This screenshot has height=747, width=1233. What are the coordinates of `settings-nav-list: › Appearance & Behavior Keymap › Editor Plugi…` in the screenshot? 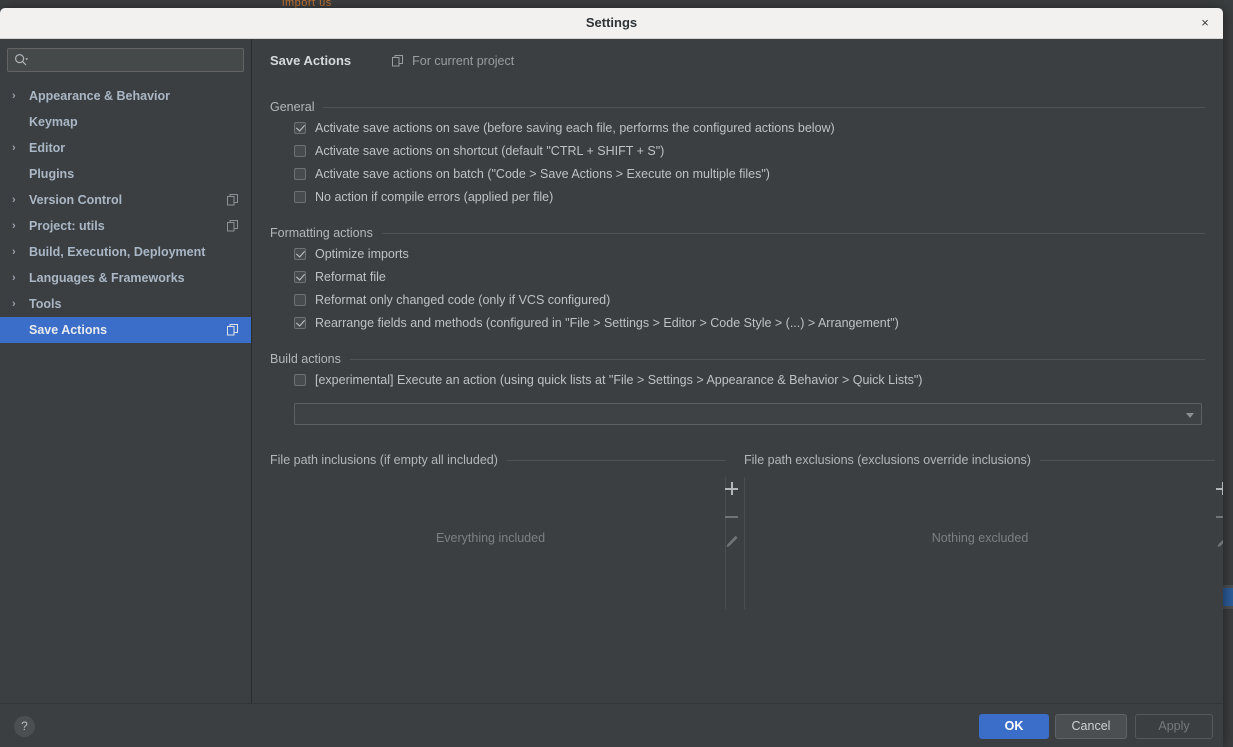 It's located at (125, 213).